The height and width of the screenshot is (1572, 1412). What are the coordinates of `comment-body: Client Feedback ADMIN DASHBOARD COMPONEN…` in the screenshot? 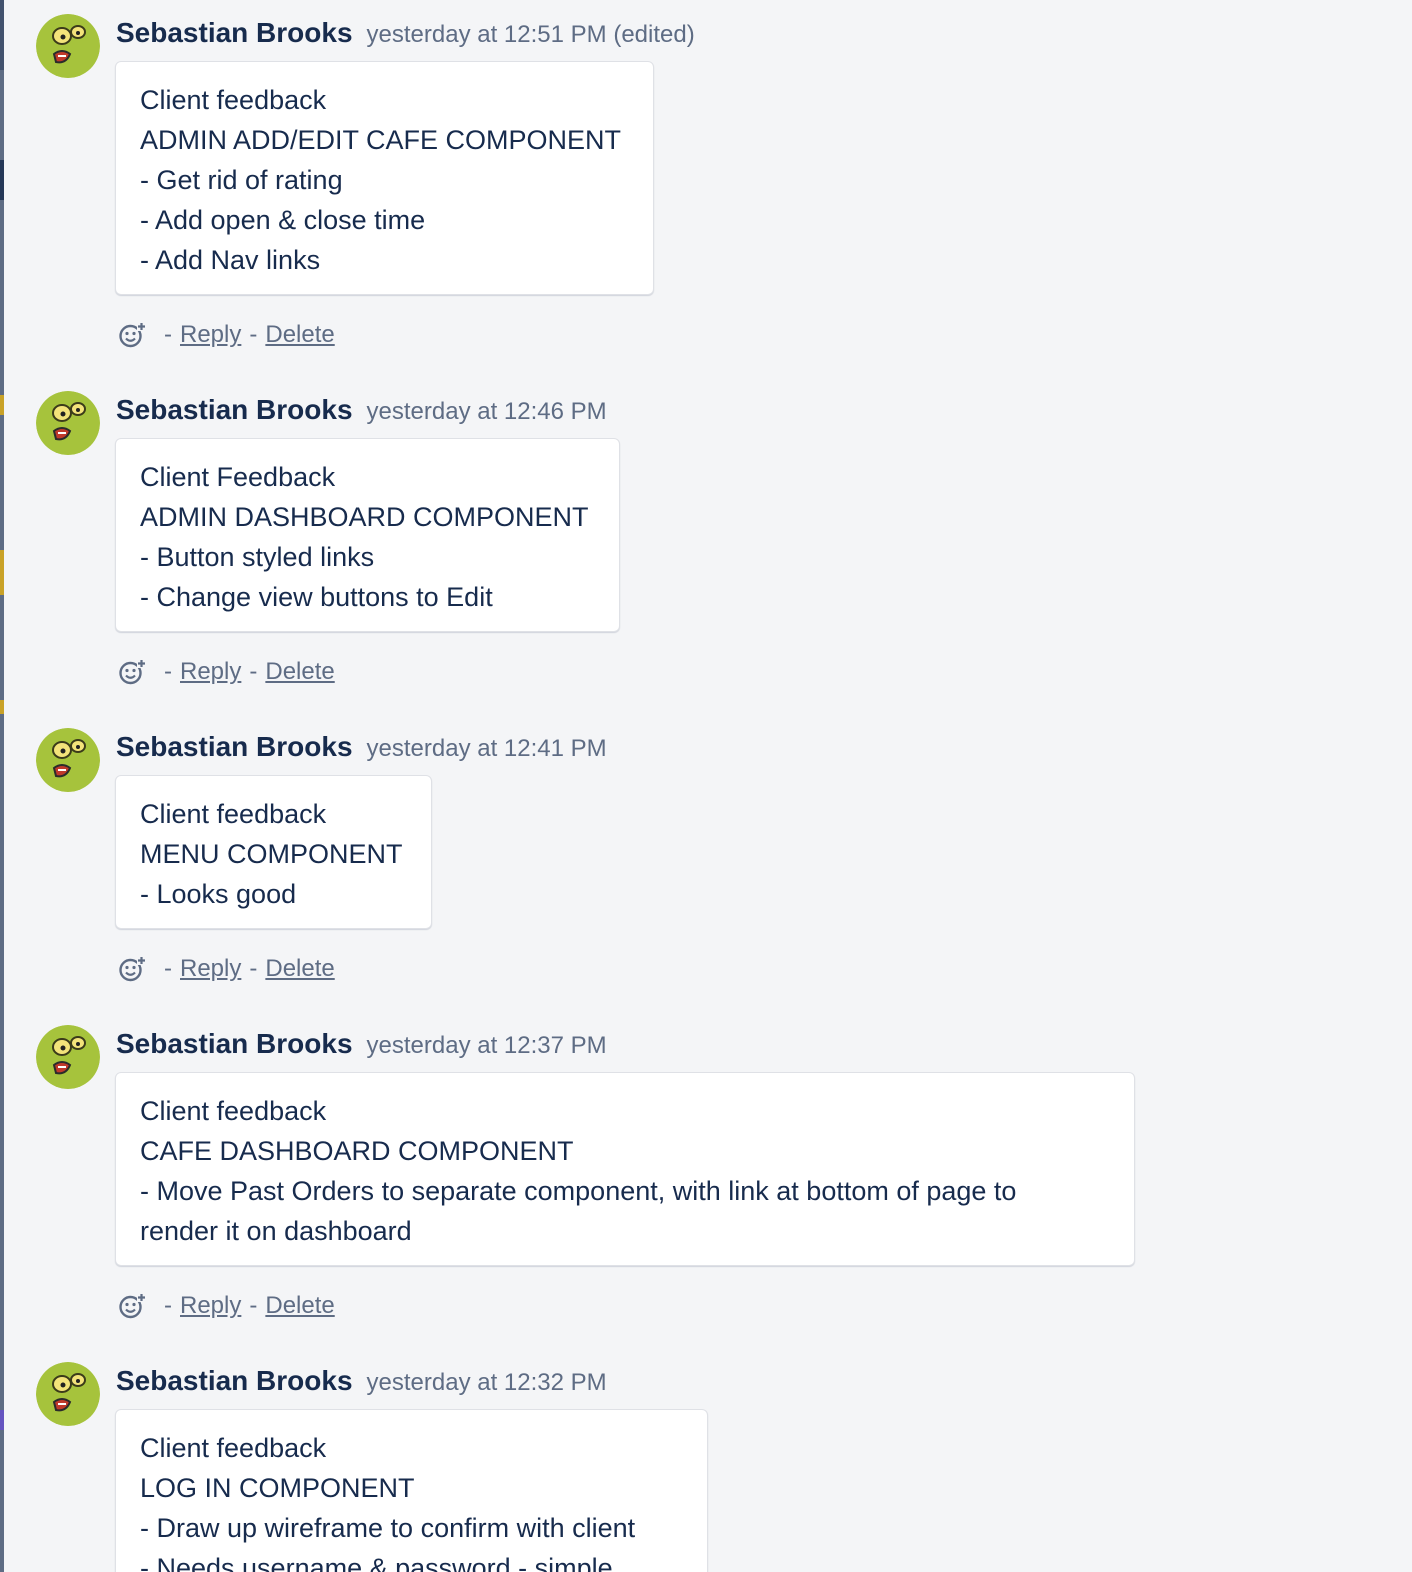 It's located at (367, 535).